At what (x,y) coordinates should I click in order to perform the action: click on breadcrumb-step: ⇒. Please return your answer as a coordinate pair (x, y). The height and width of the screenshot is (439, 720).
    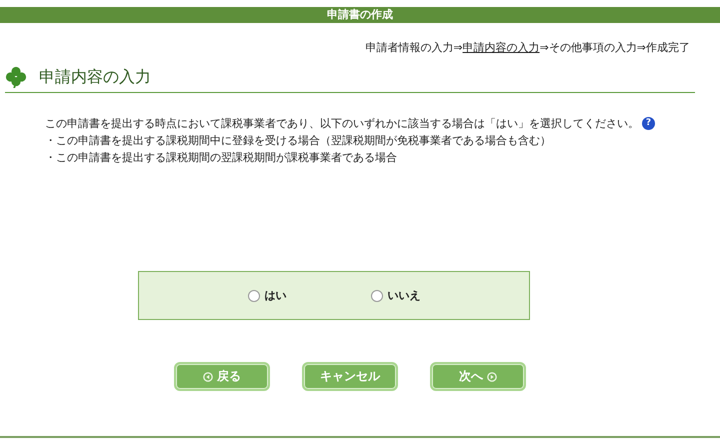
    Looking at the image, I should click on (458, 47).